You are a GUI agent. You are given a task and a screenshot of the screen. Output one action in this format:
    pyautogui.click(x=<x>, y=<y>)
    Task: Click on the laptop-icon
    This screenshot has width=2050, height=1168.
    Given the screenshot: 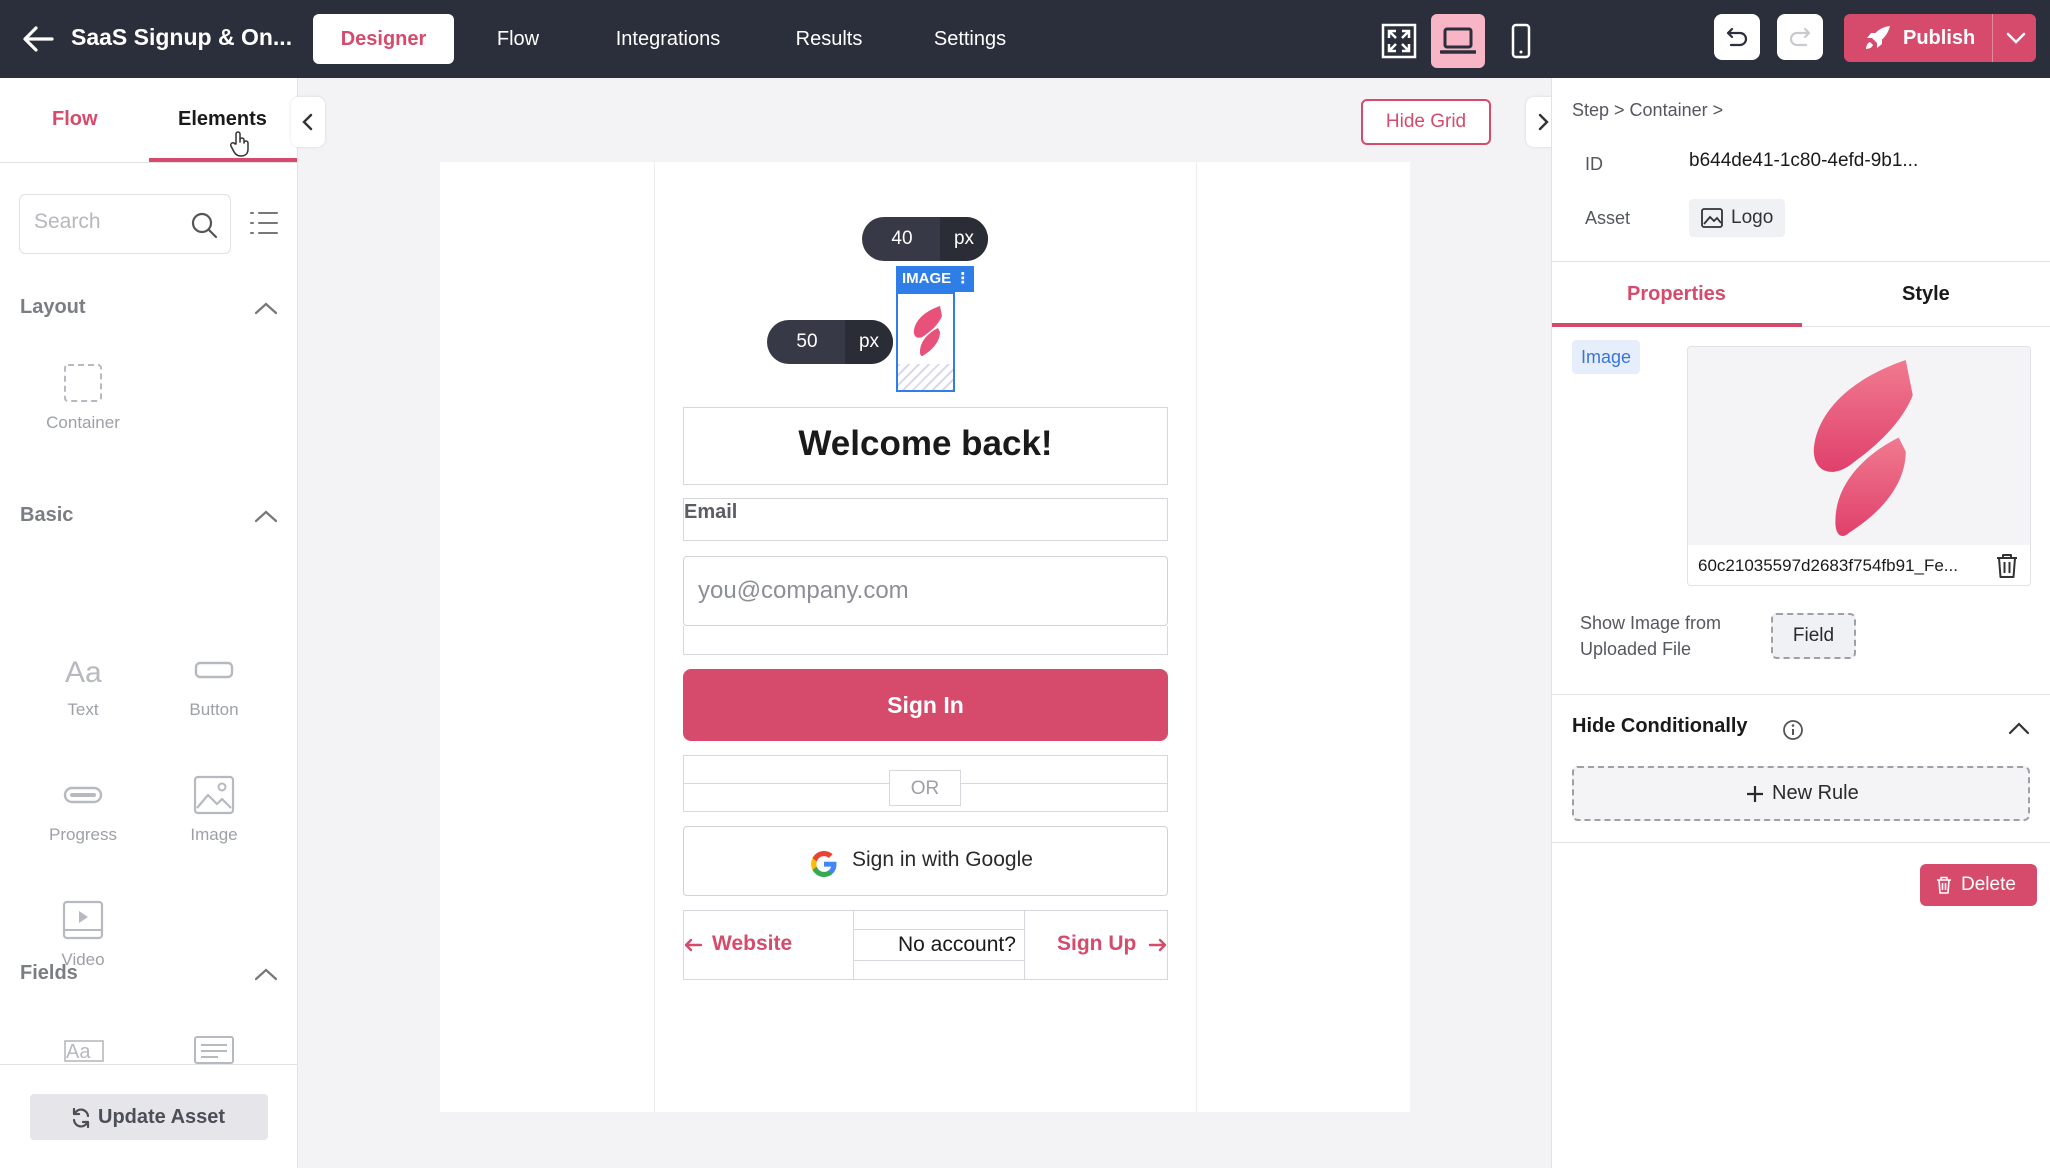 What is the action you would take?
    pyautogui.click(x=1458, y=40)
    